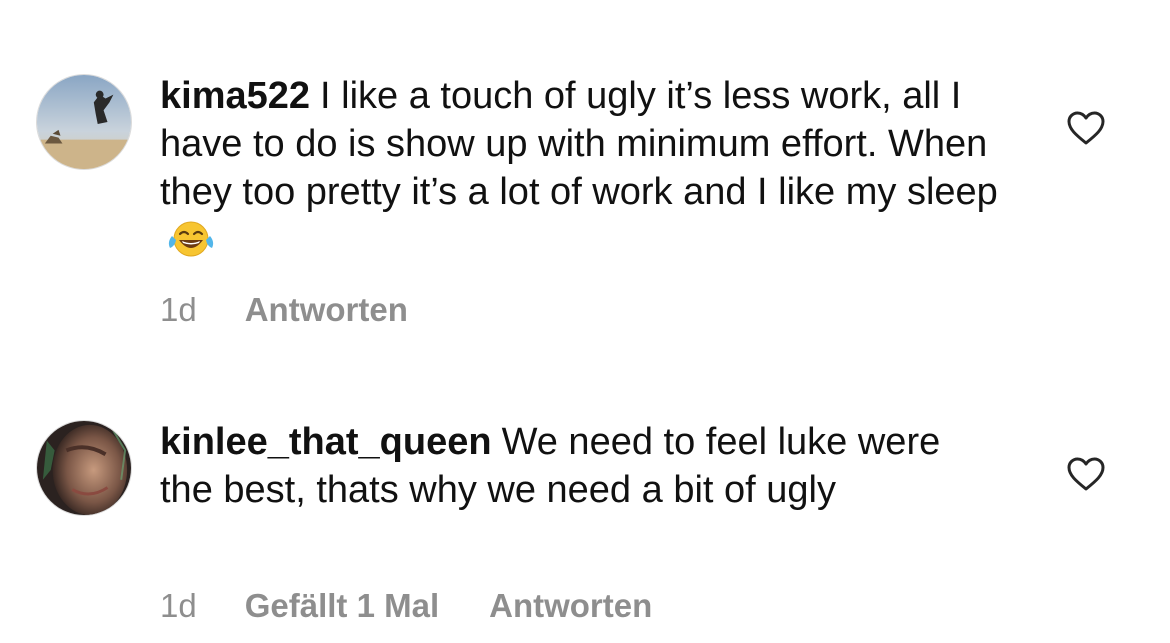  I want to click on comment-username: kinlee_that_queen, so click(326, 442).